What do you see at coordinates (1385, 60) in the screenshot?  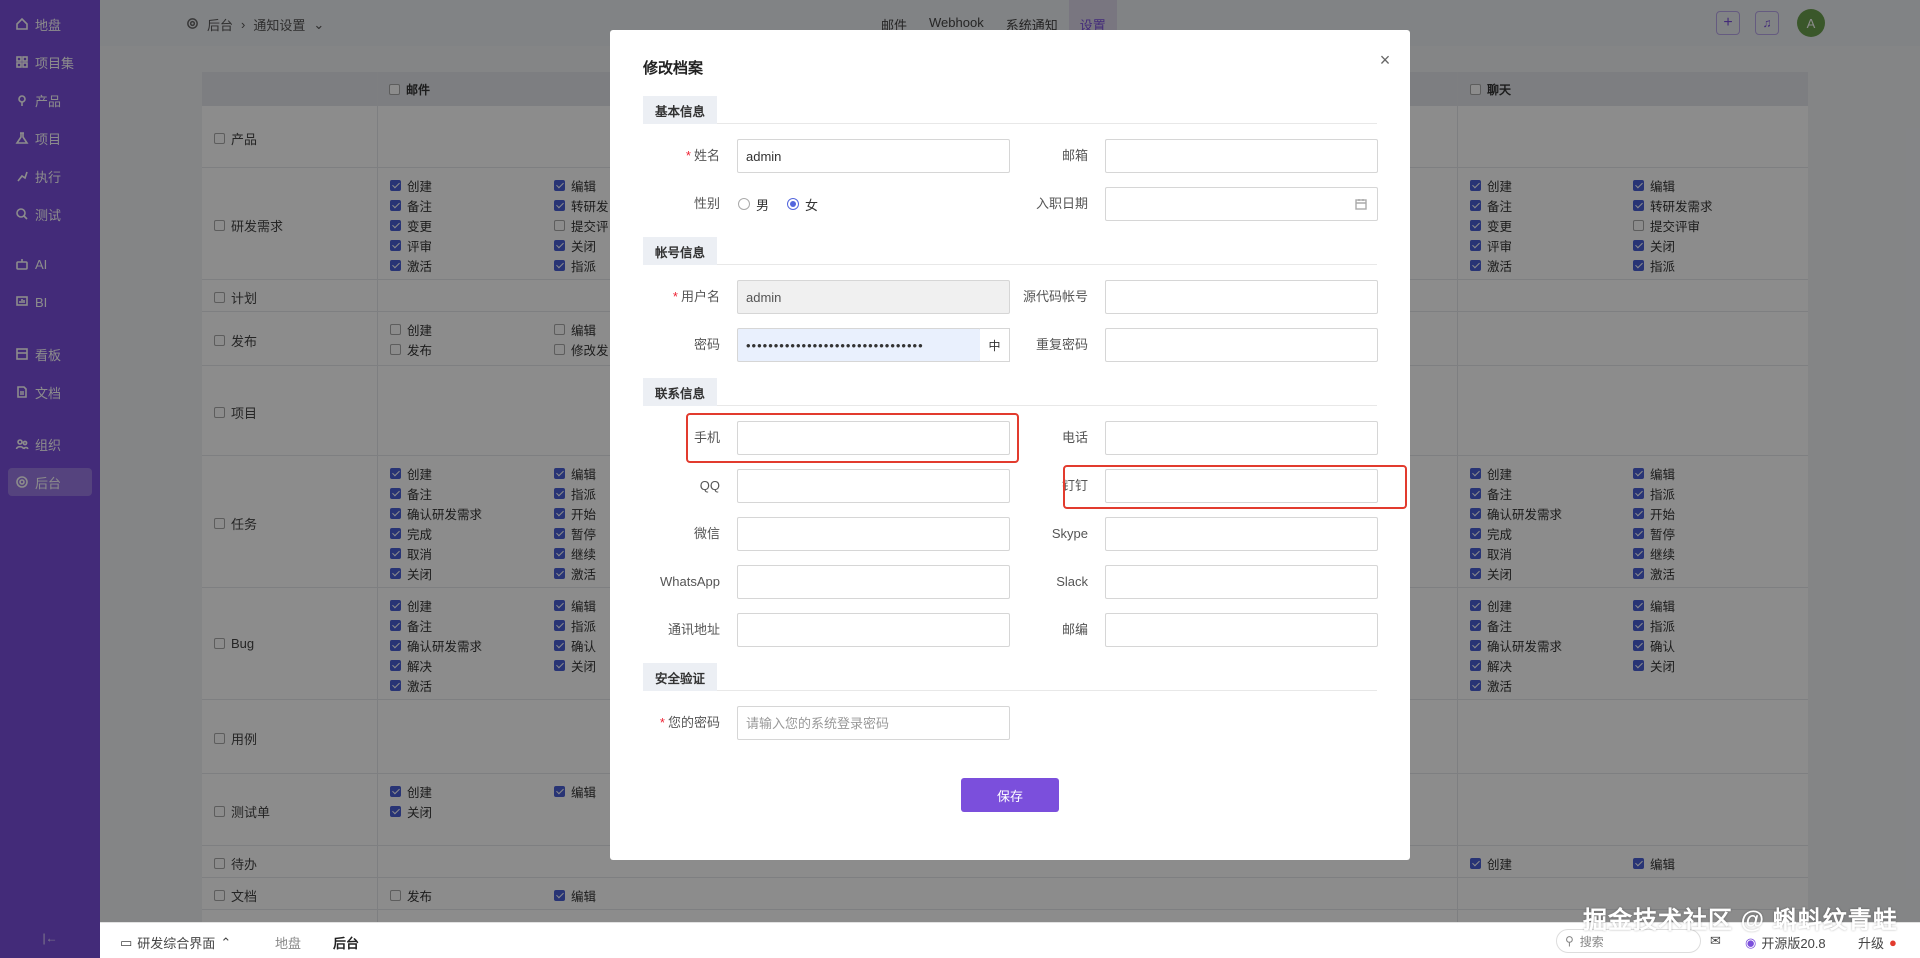 I see `close-icon: ×` at bounding box center [1385, 60].